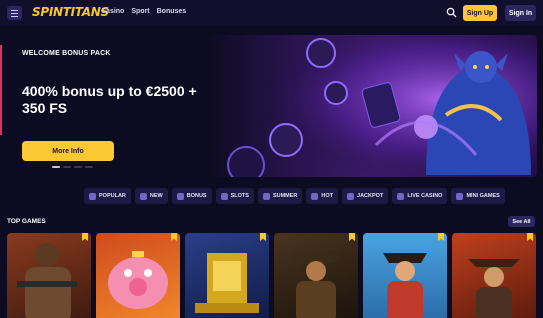 This screenshot has width=543, height=318. I want to click on chip-label: JACKPOT, so click(370, 196).